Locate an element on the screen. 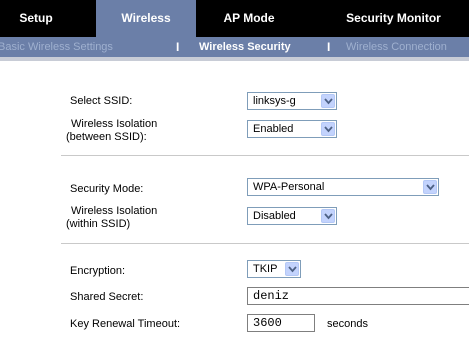 The height and width of the screenshot is (340, 469). security-mode-dropdown: WPA-Personal is located at coordinates (343, 187).